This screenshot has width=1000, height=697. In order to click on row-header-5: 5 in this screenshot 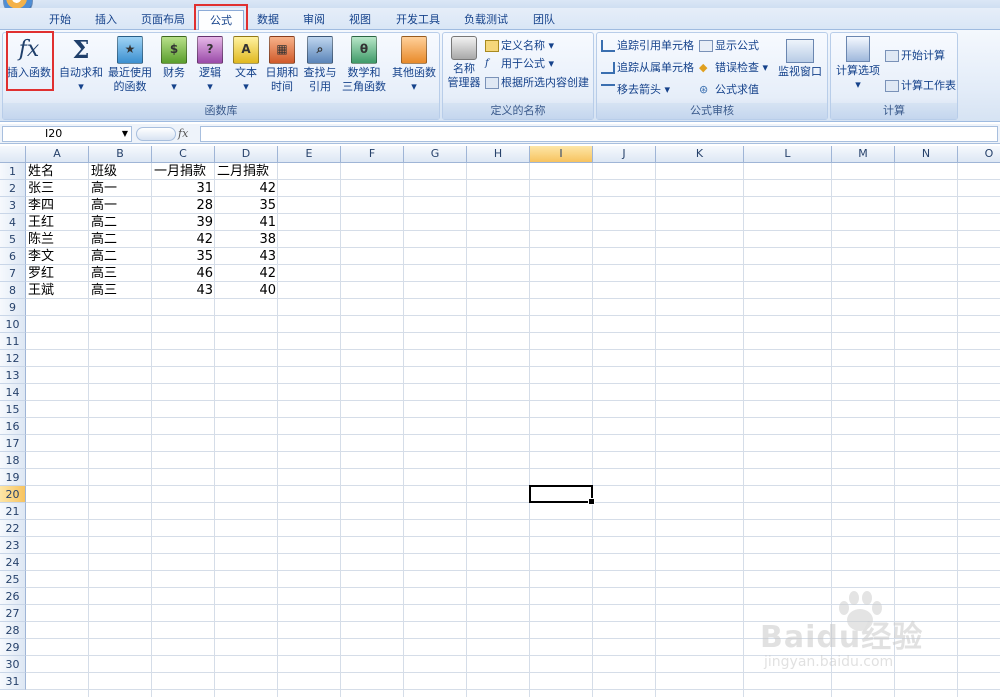, I will do `click(13, 239)`.